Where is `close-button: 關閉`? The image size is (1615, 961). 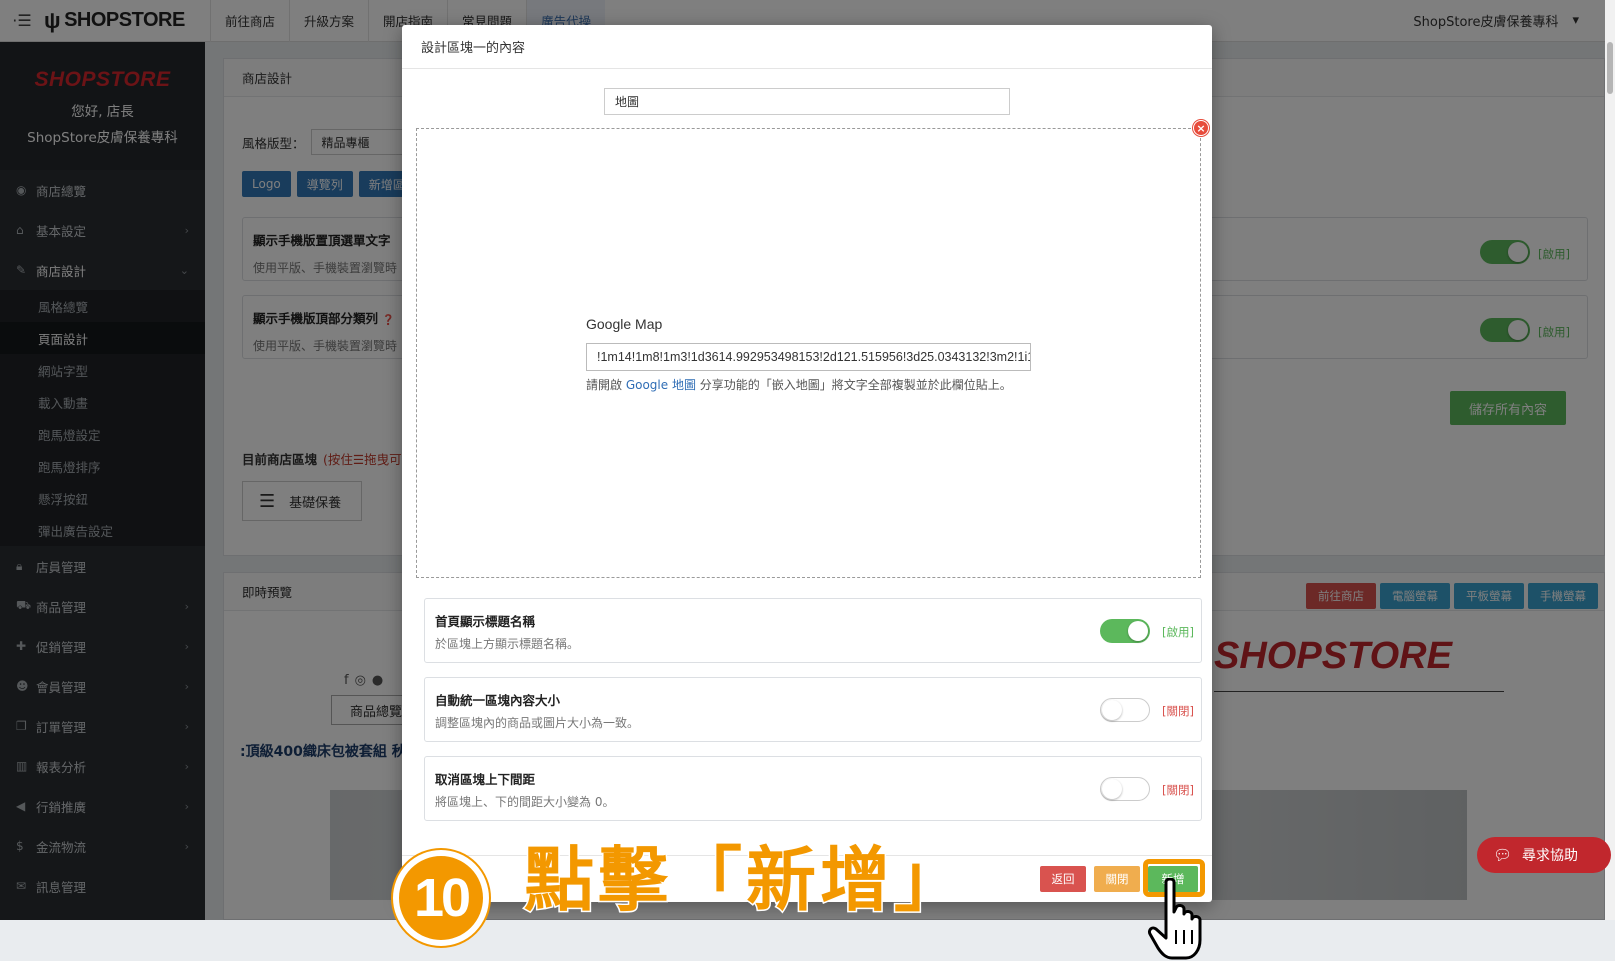 close-button: 關閉 is located at coordinates (1117, 879).